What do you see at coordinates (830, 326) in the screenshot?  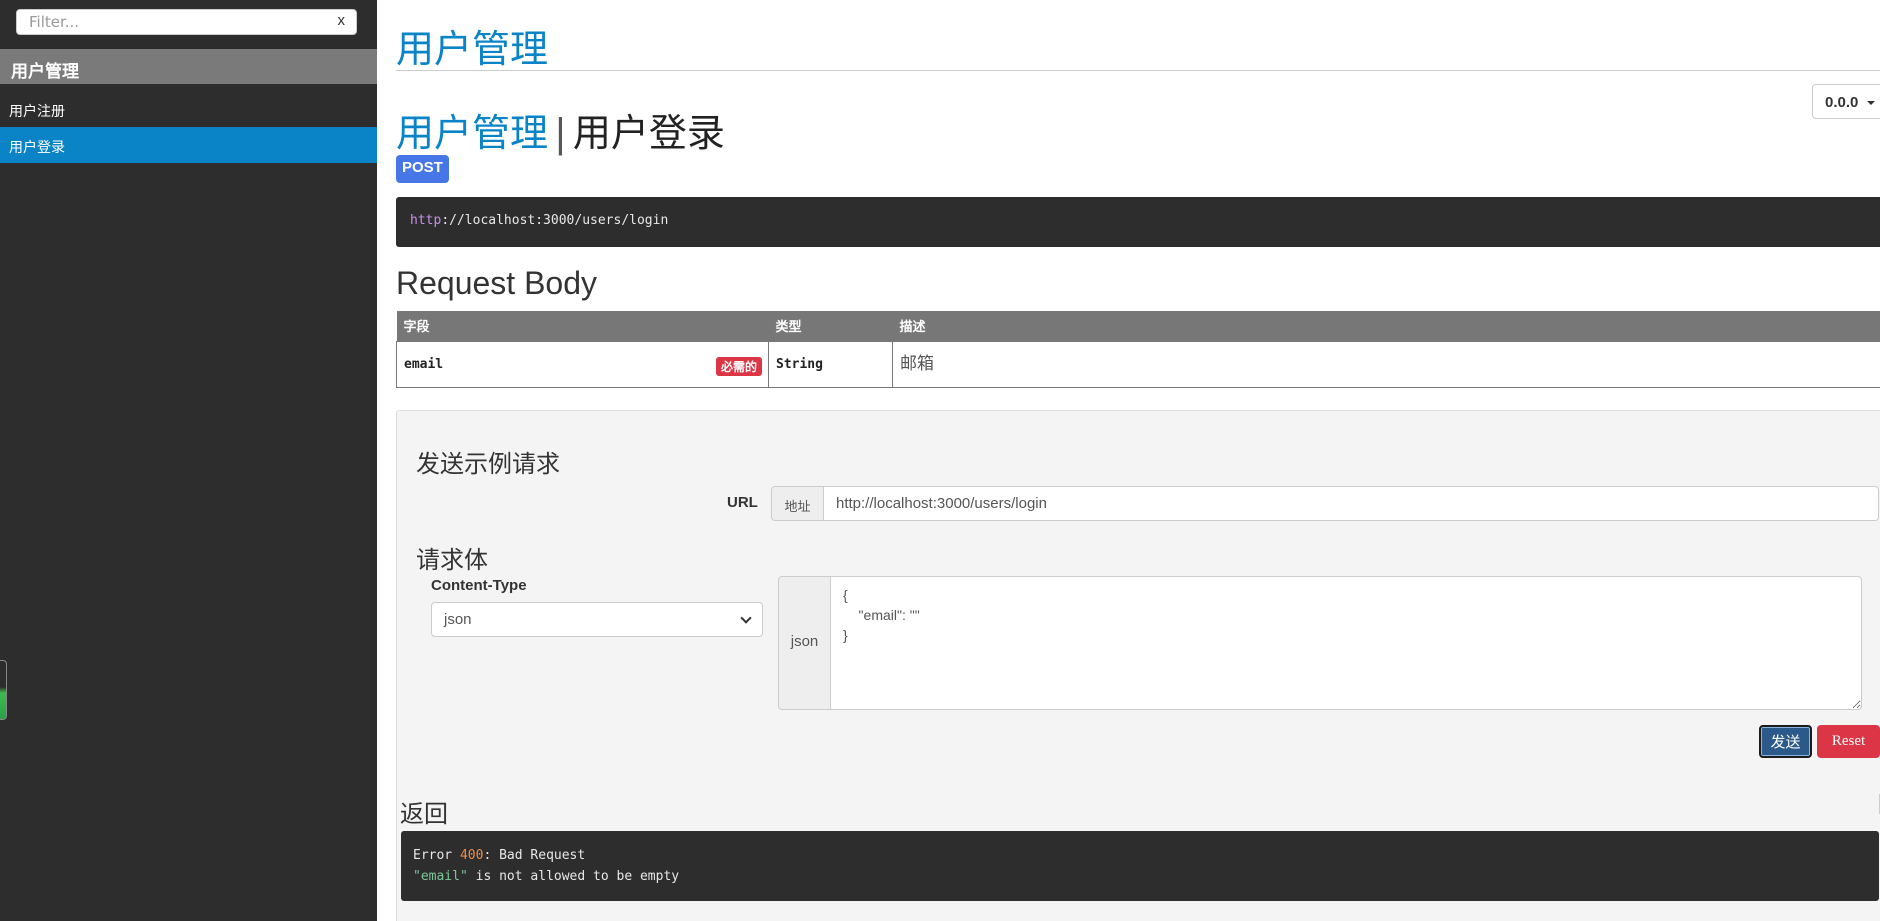 I see `column-header: 类型` at bounding box center [830, 326].